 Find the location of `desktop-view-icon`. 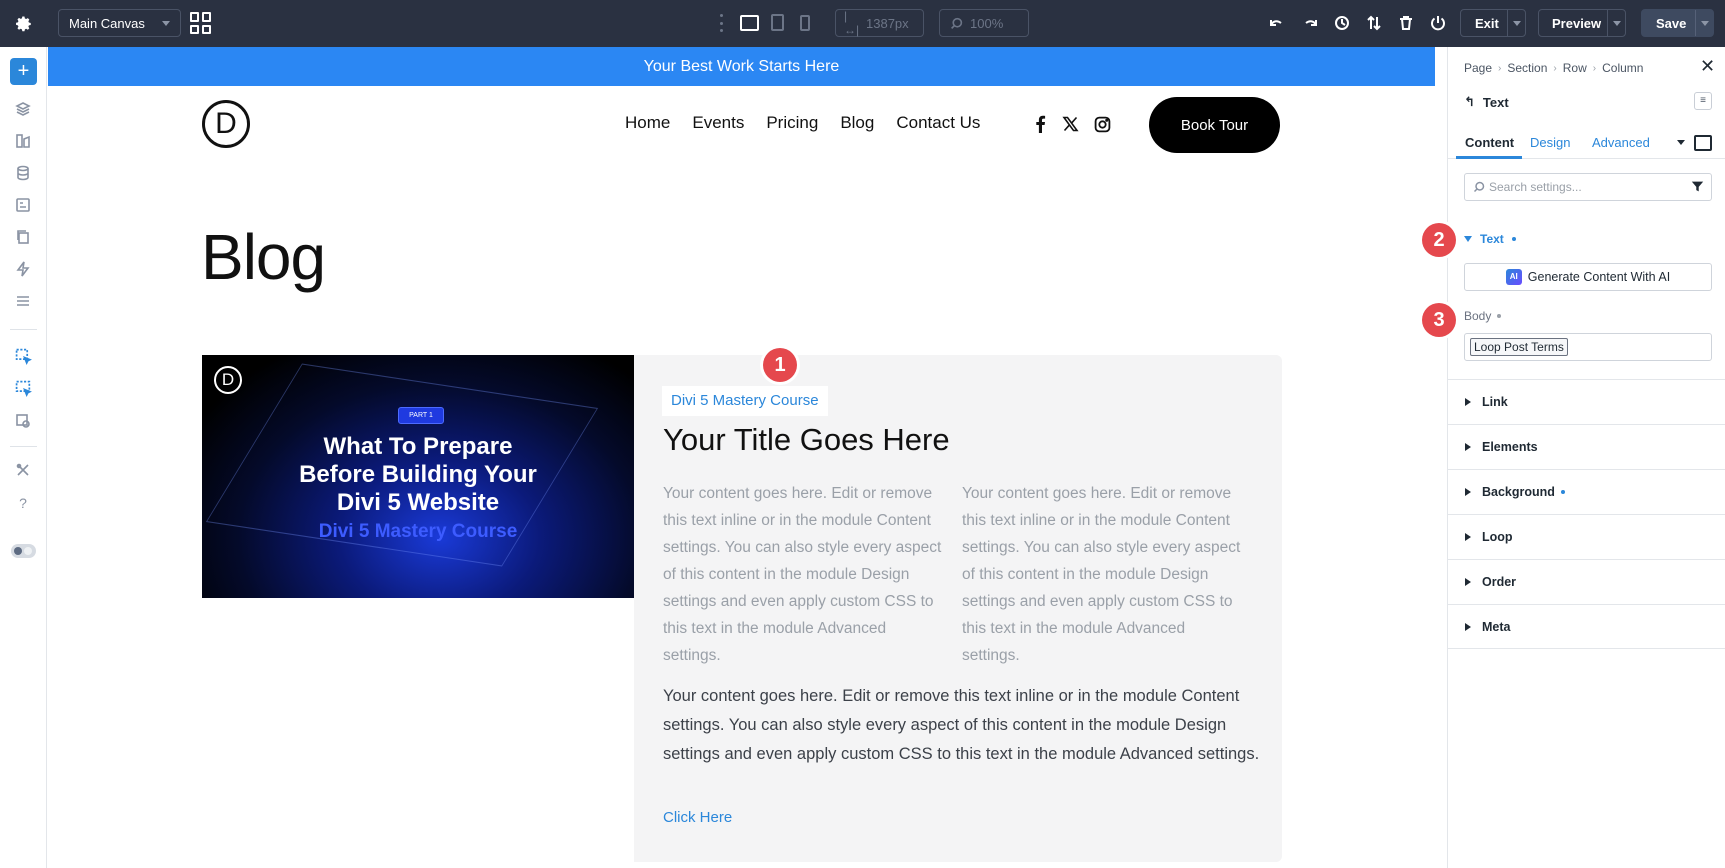

desktop-view-icon is located at coordinates (749, 23).